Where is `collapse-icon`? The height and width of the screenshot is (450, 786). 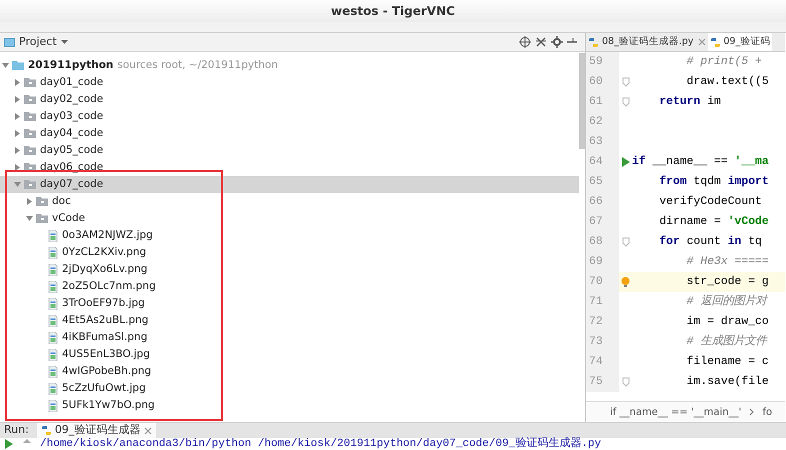
collapse-icon is located at coordinates (541, 42).